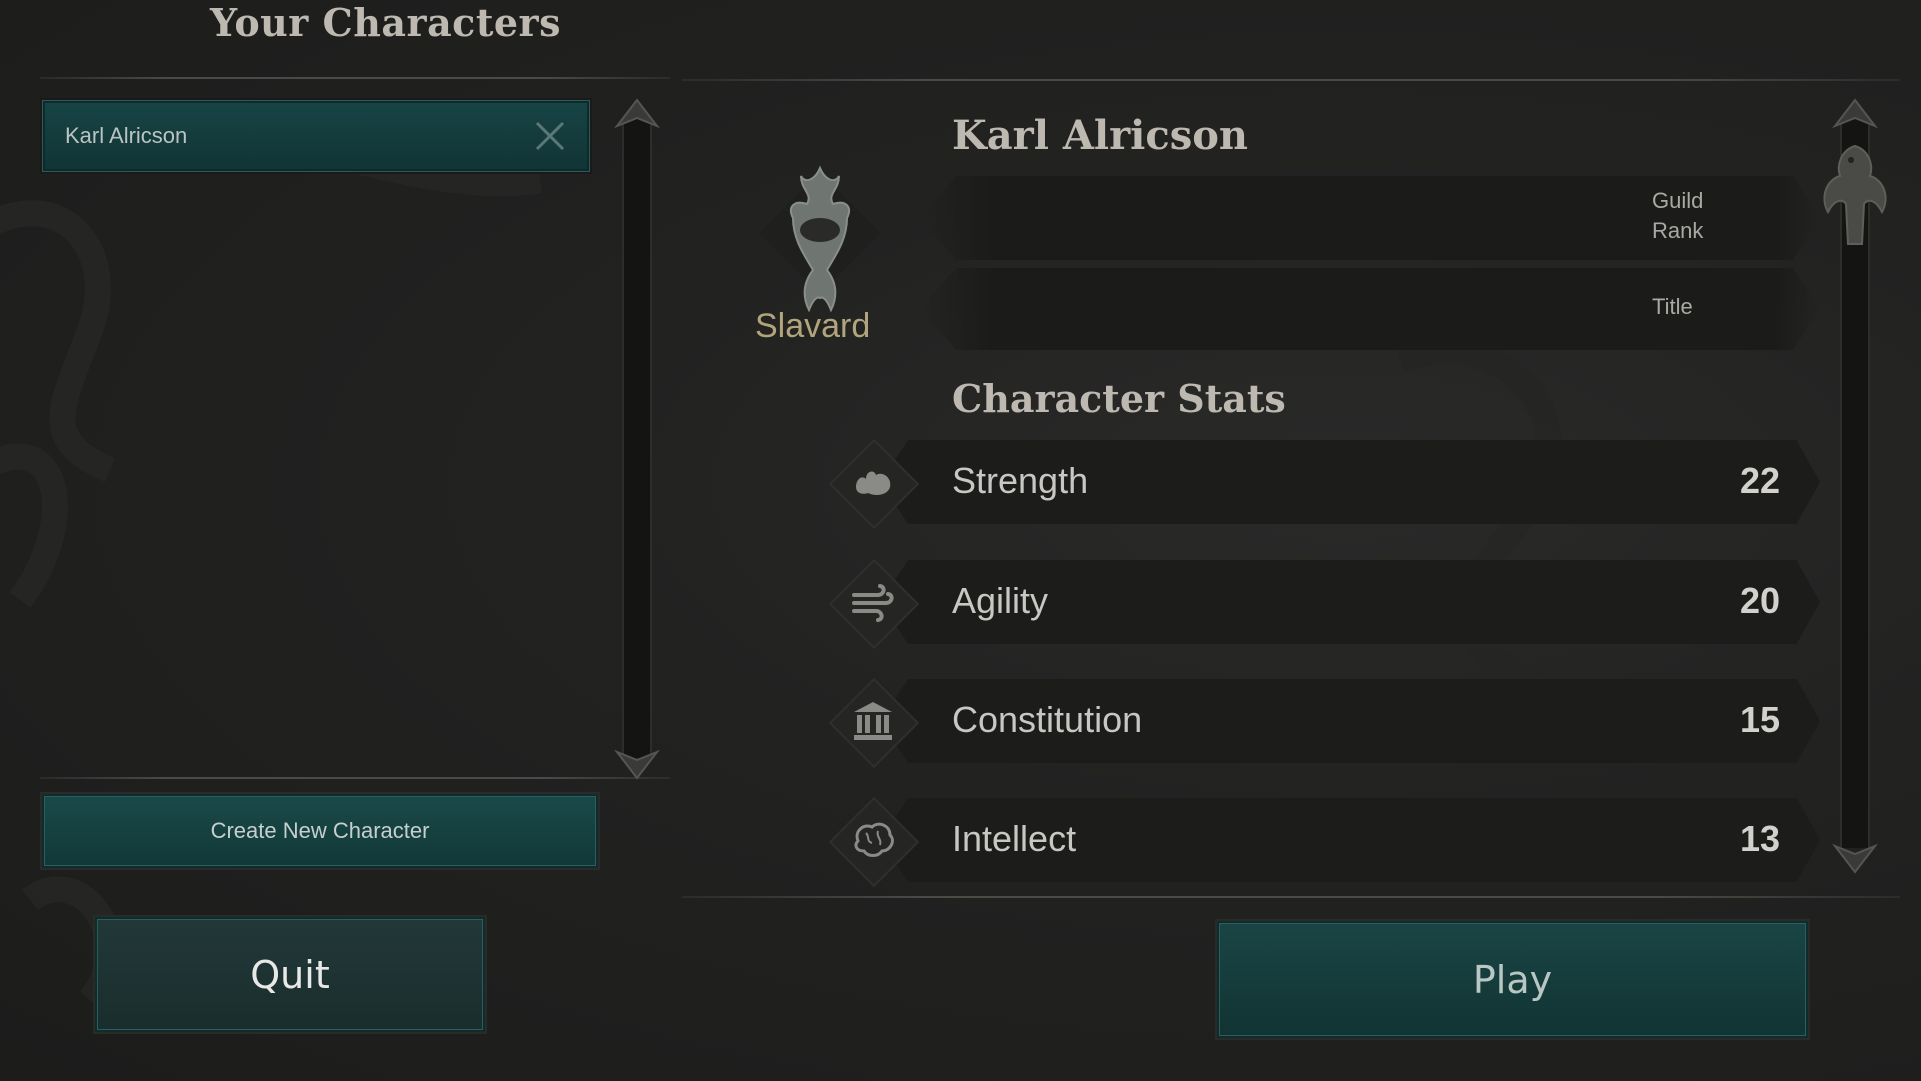  What do you see at coordinates (1370, 309) in the screenshot?
I see `title-row: Title` at bounding box center [1370, 309].